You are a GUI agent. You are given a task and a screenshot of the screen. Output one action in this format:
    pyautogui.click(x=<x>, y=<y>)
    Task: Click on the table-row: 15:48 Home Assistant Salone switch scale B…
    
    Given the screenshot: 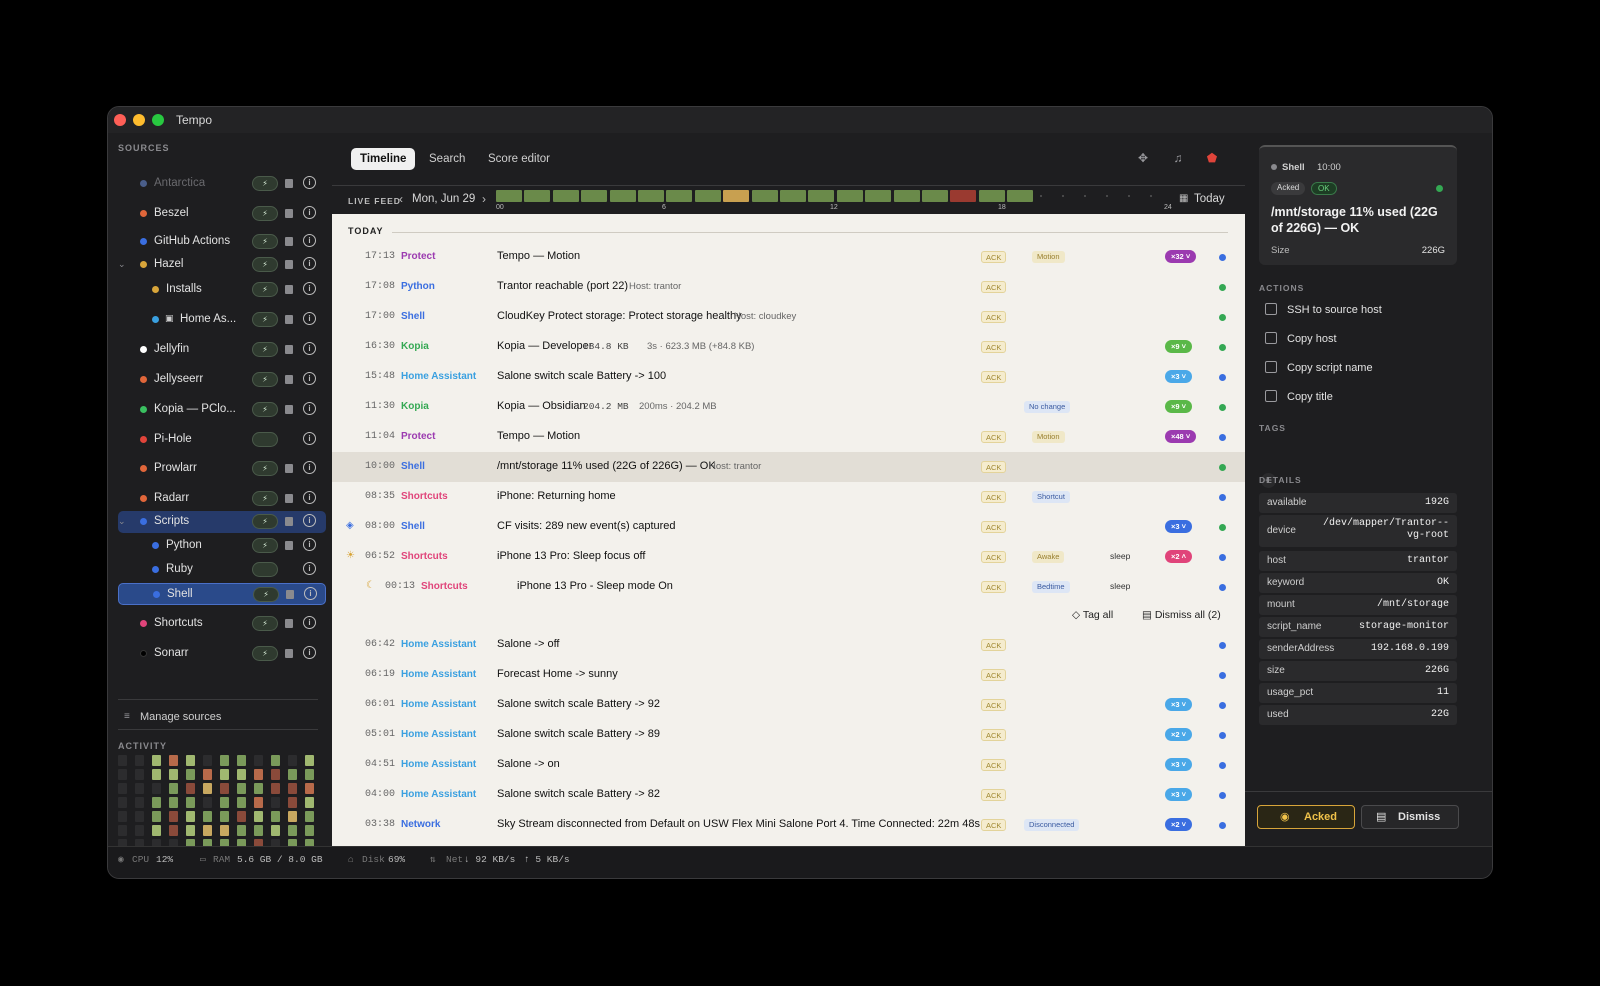 What is the action you would take?
    pyautogui.click(x=788, y=377)
    